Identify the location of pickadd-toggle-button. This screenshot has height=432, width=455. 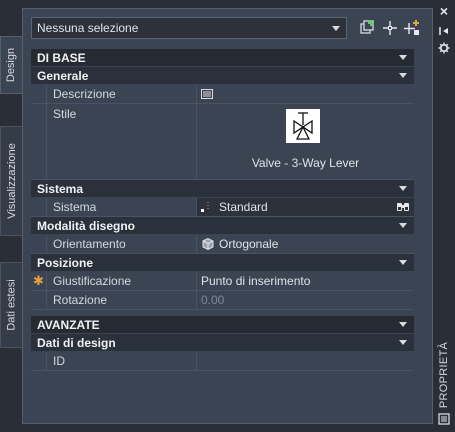
(412, 28).